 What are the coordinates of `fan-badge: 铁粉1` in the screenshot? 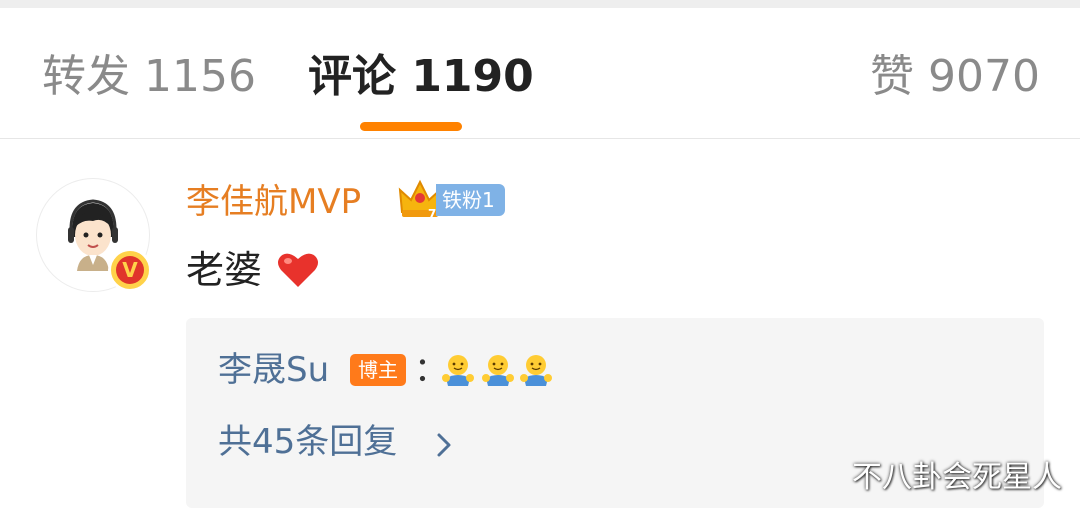 It's located at (470, 200).